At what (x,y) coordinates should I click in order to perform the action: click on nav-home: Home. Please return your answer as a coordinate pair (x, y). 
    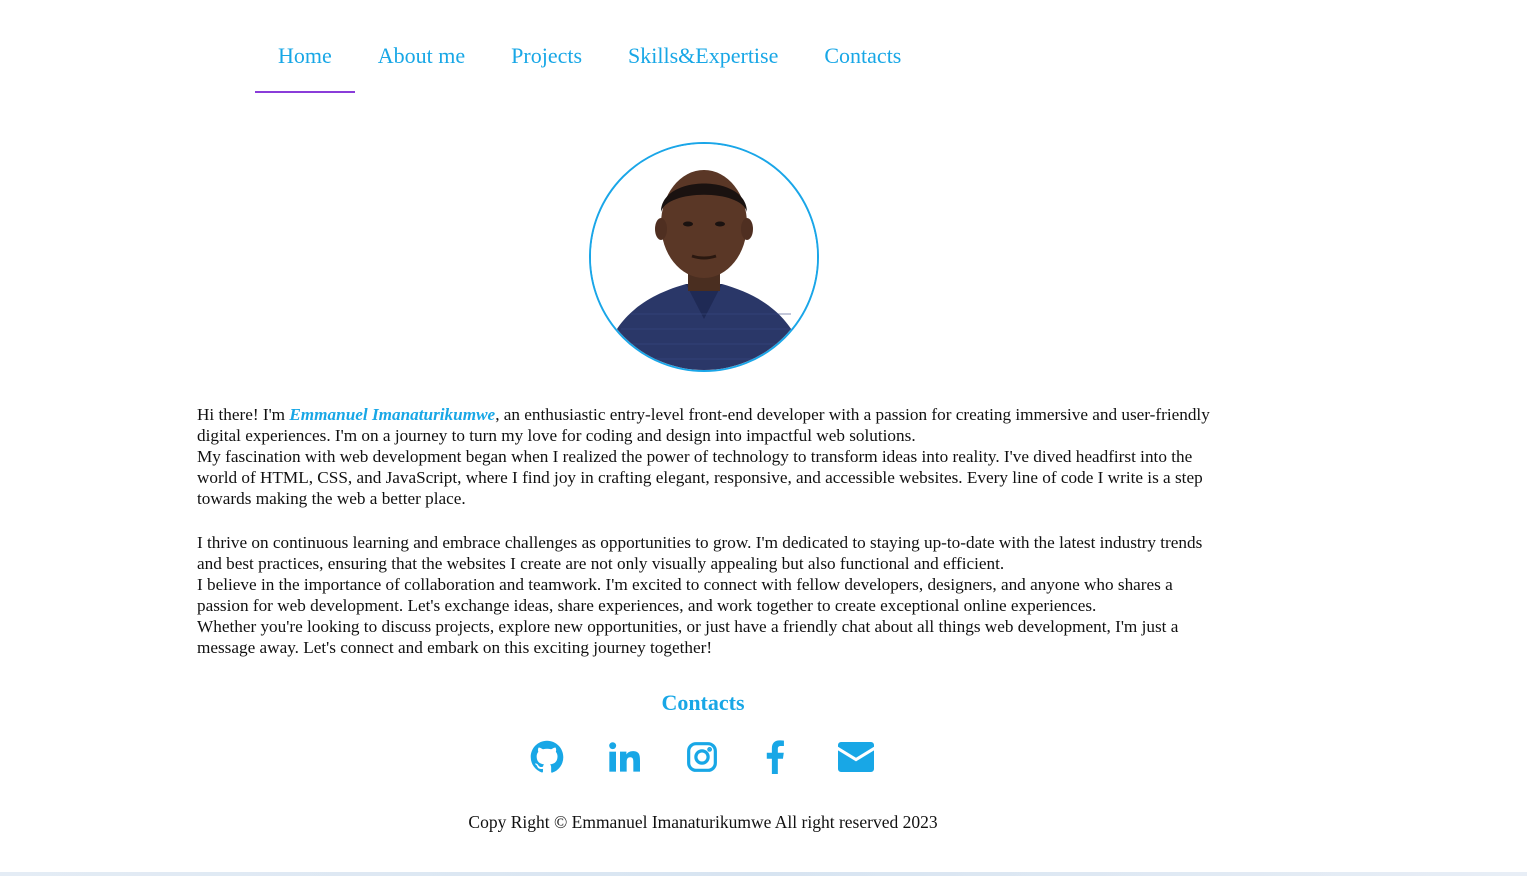
    Looking at the image, I should click on (305, 66).